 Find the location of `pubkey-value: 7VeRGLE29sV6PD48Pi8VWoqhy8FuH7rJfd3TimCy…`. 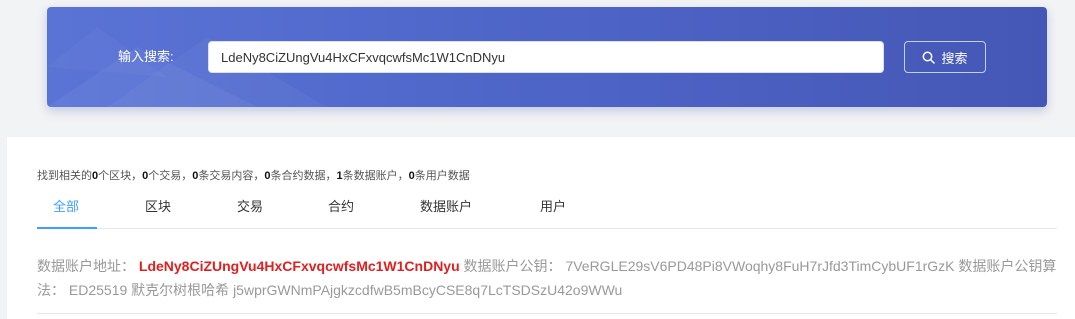

pubkey-value: 7VeRGLE29sV6PD48Pi8VWoqhy8FuH7rJfd3TimCy… is located at coordinates (760, 266).